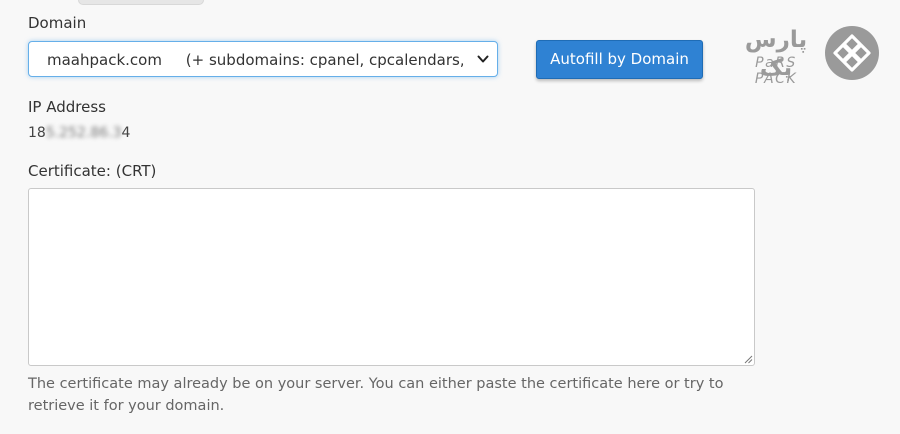  Describe the element at coordinates (852, 53) in the screenshot. I see `diamond-grid-logo-icon` at that location.